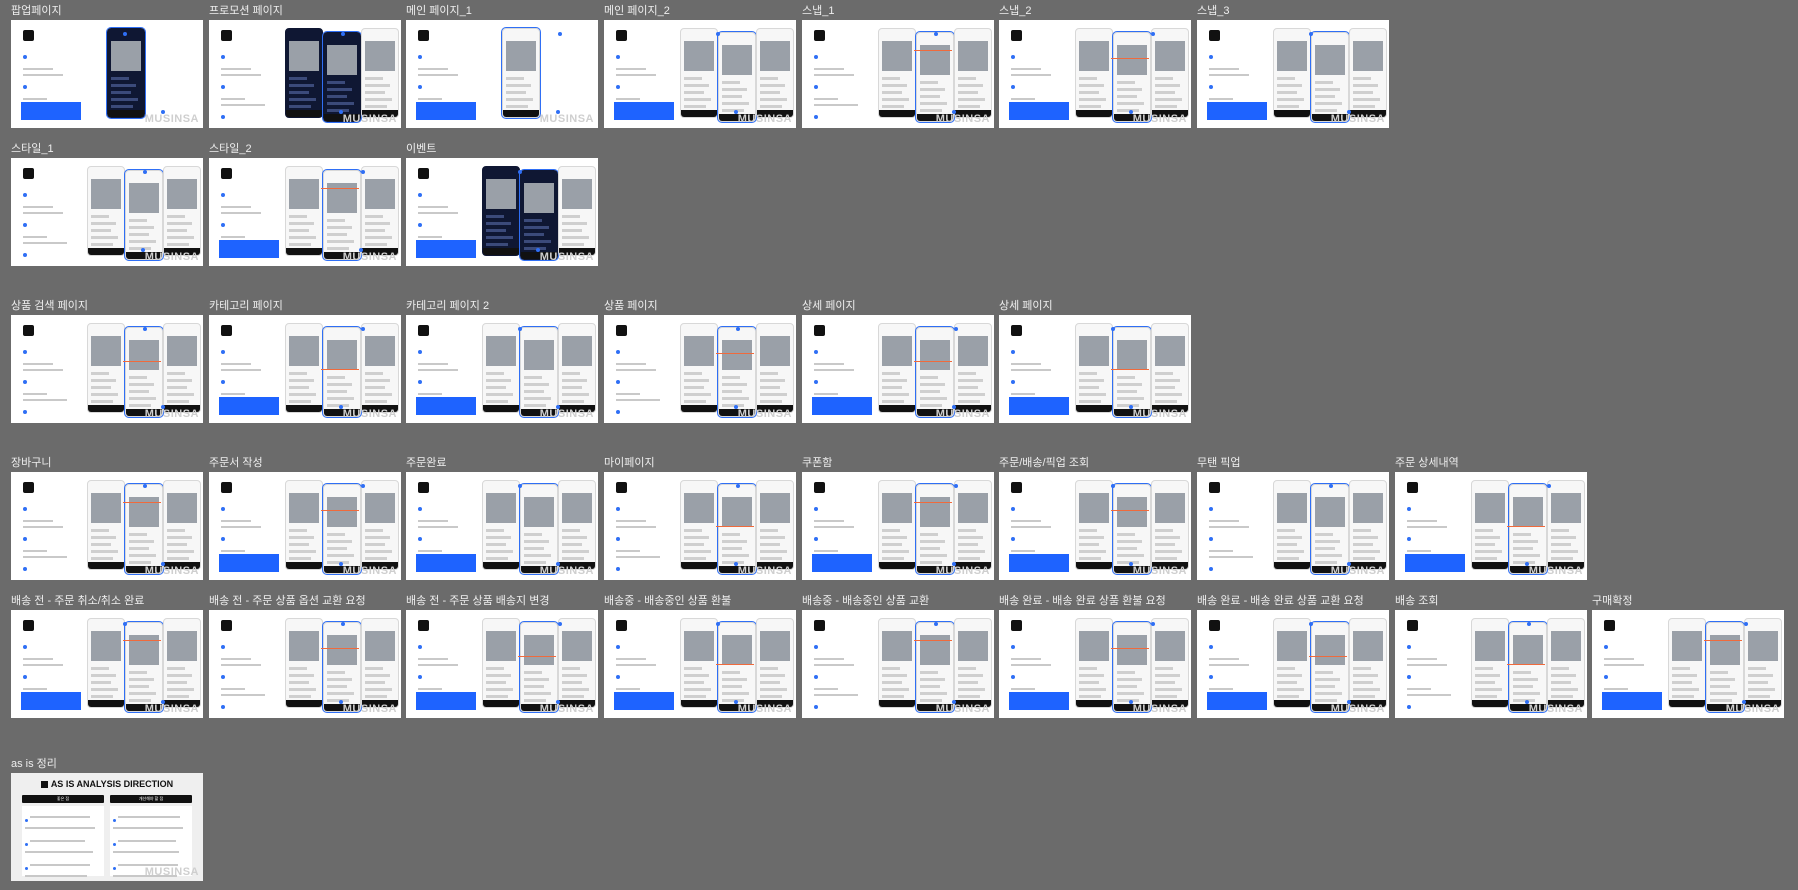 This screenshot has width=1798, height=890. I want to click on frame-label: 스냅_1, so click(818, 11).